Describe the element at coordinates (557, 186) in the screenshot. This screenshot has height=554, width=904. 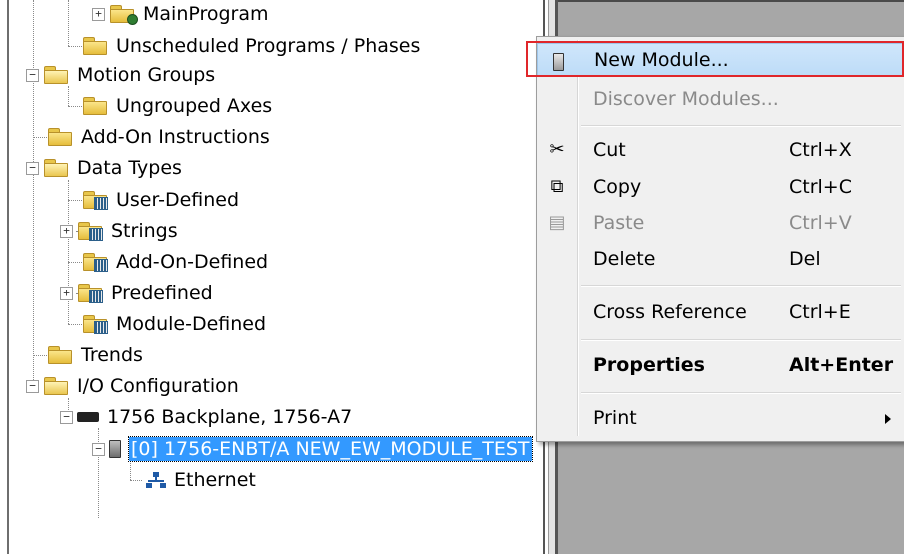
I see `copy-icon: ⧉` at that location.